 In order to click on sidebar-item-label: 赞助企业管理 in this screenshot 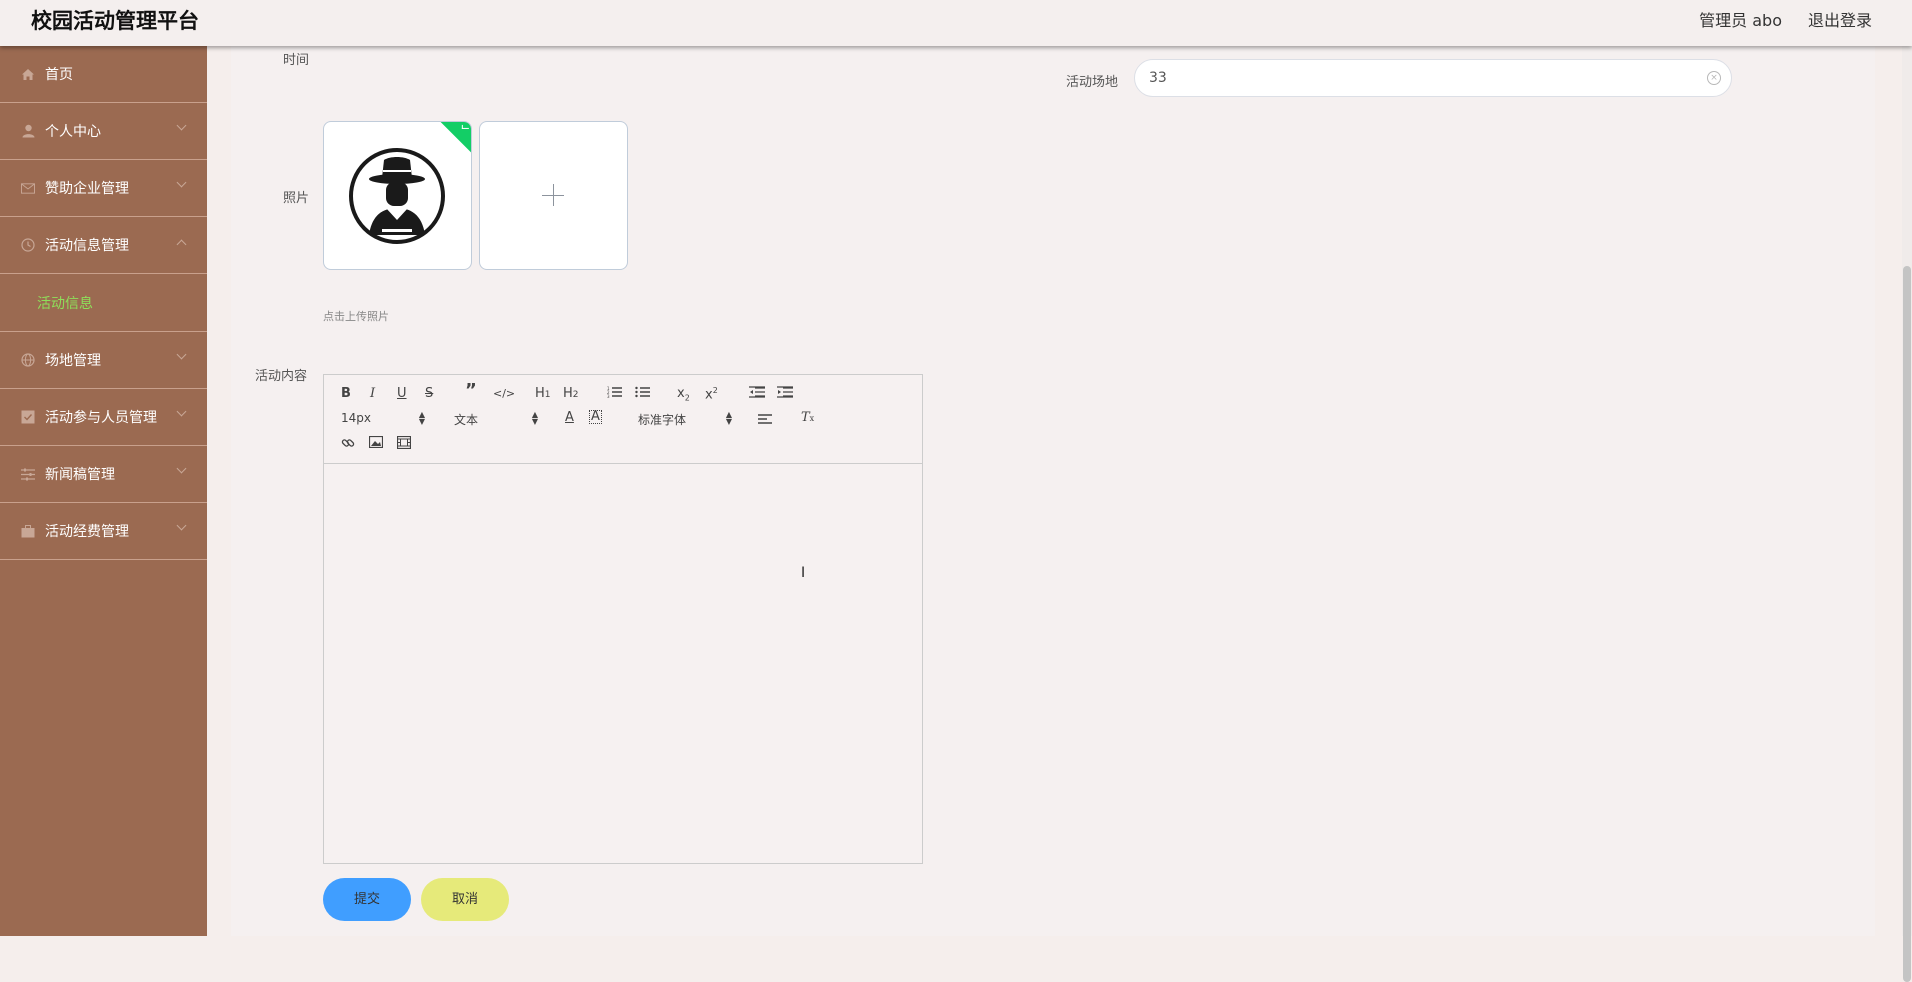, I will do `click(87, 189)`.